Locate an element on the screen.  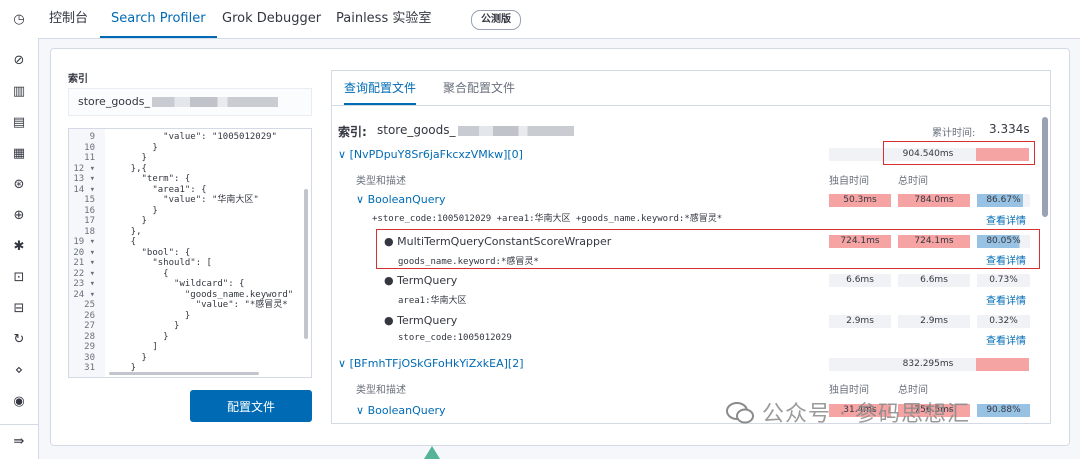
tab-aggregation-profile: 聚合配置文件 is located at coordinates (479, 88).